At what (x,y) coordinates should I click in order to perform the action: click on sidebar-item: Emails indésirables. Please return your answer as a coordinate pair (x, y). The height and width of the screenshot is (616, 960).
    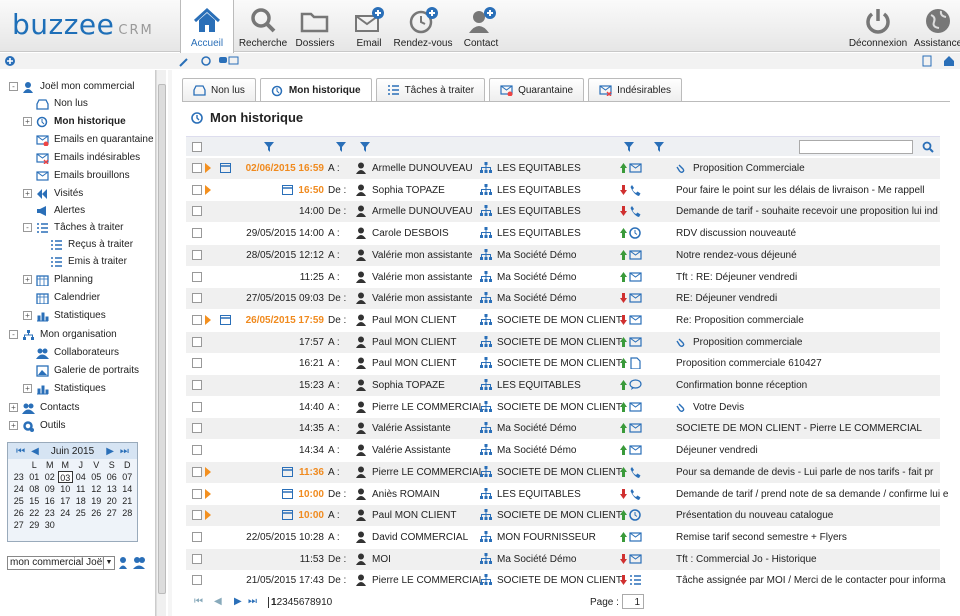
    Looking at the image, I should click on (88, 157).